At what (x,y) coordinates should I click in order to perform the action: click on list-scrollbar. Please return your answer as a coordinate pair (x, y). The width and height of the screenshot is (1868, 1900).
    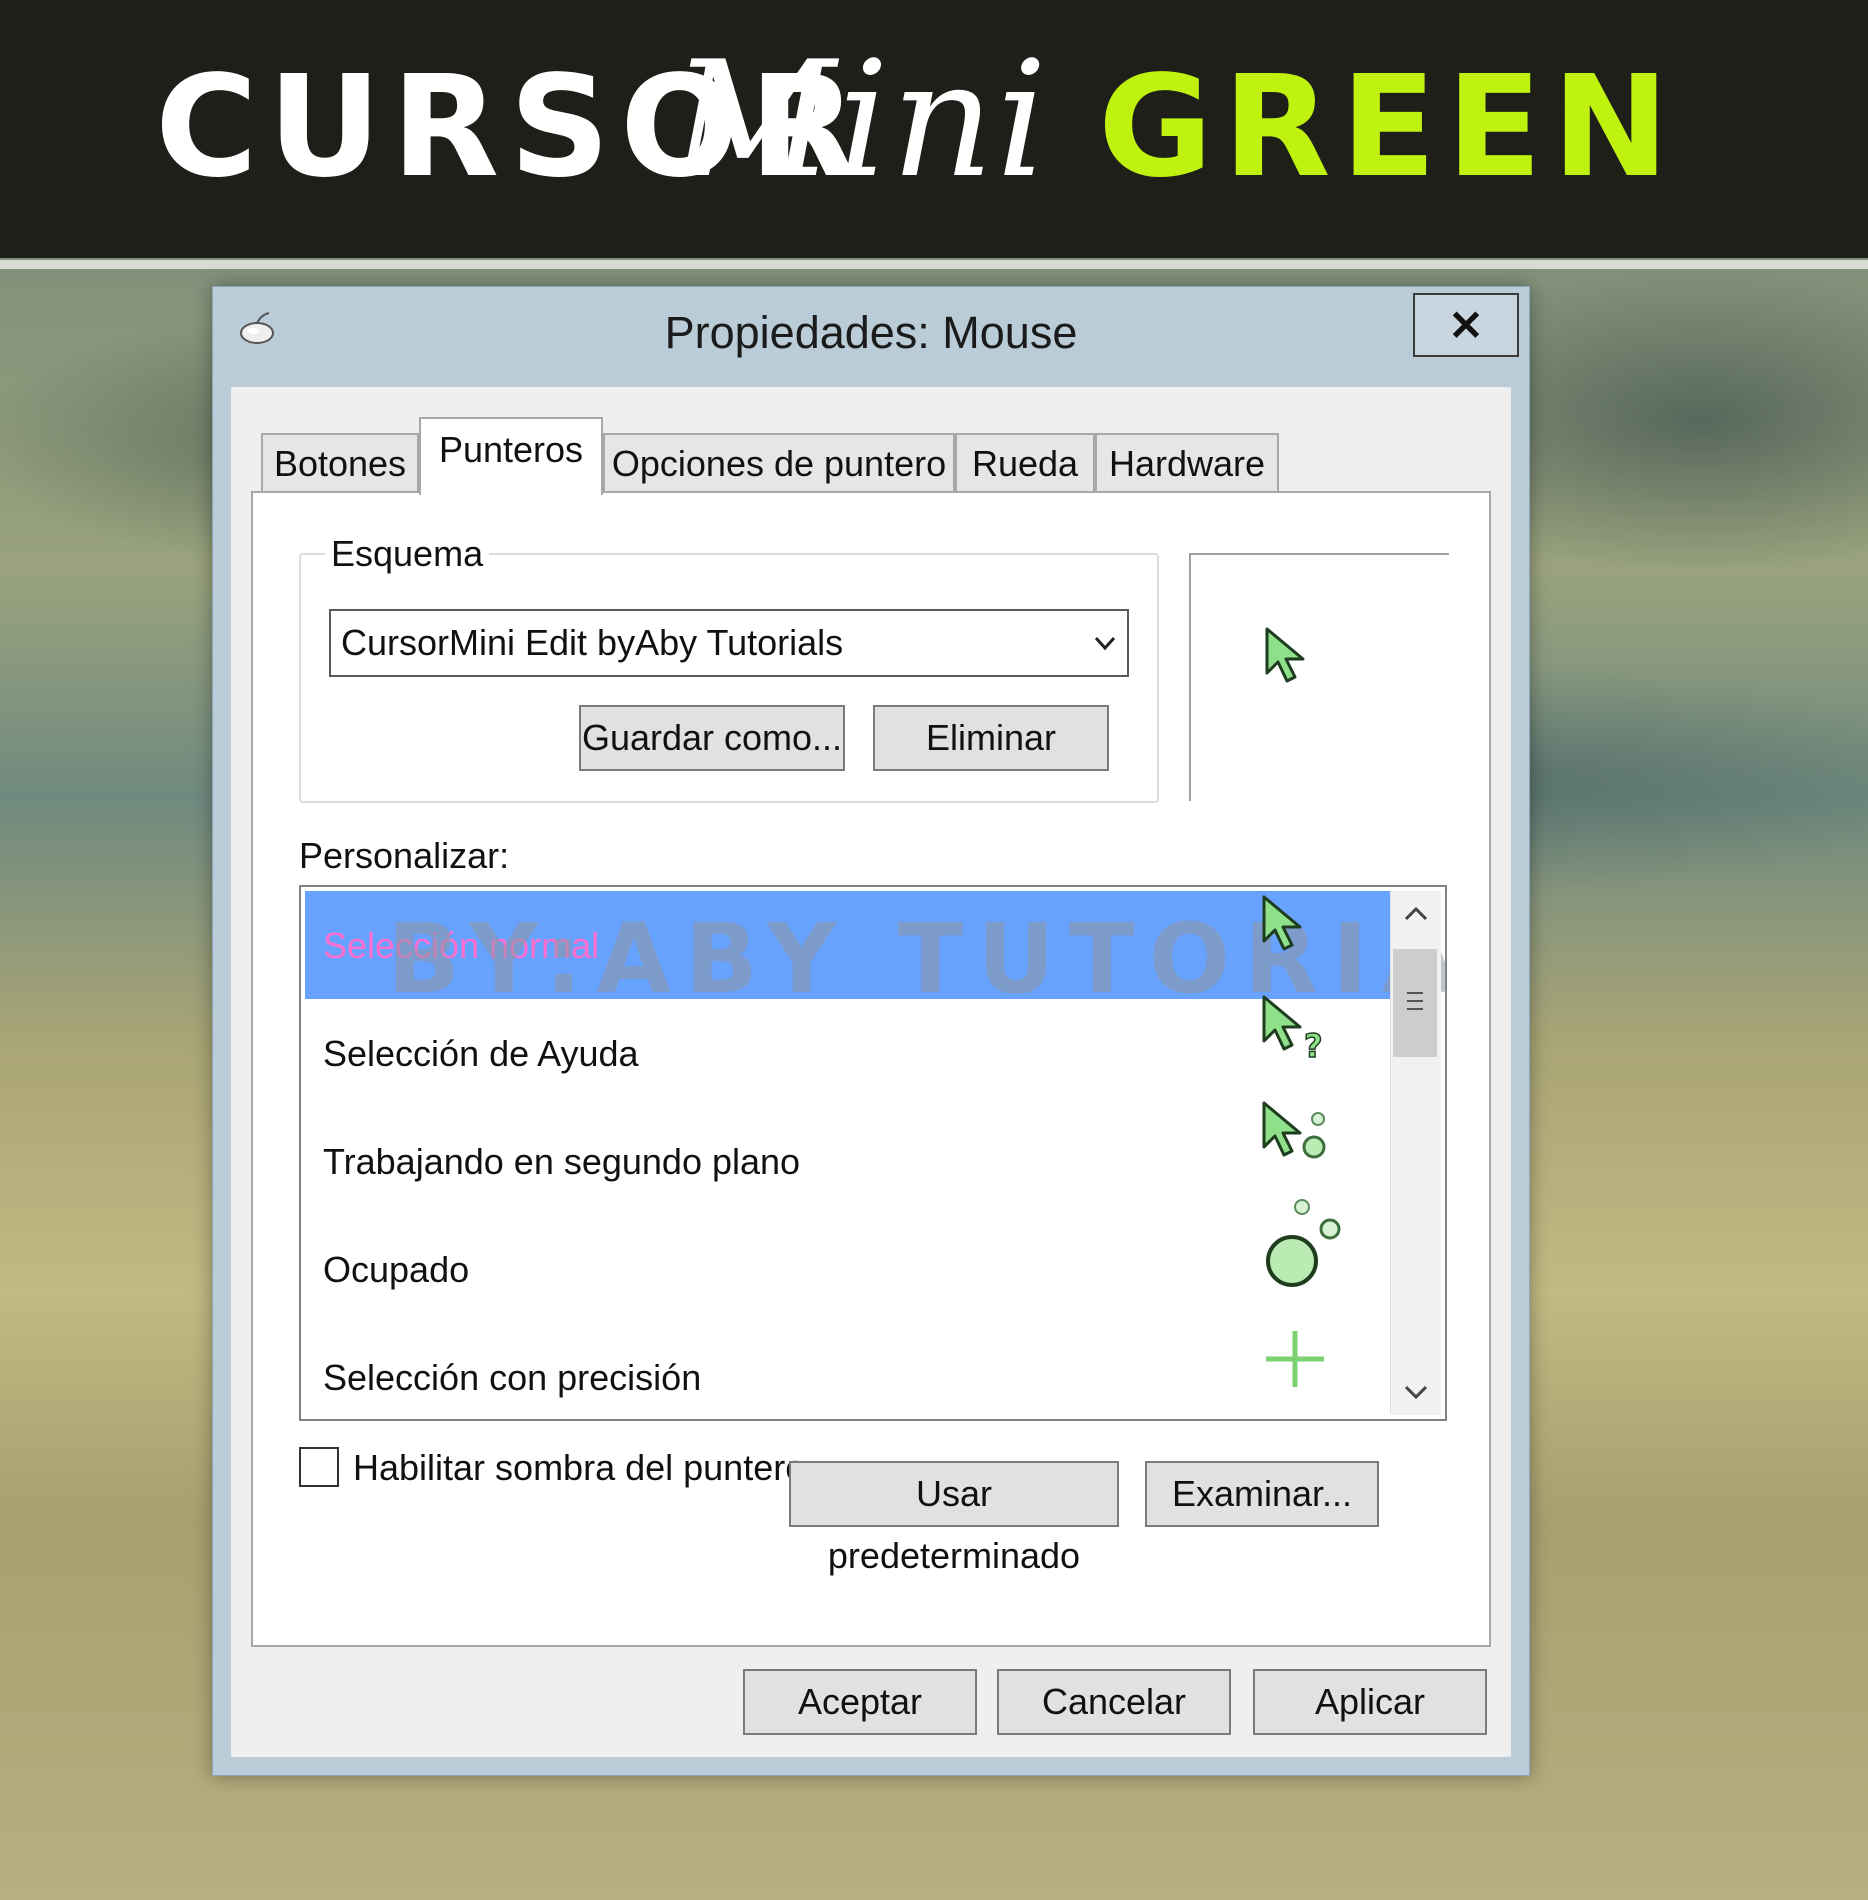
    Looking at the image, I should click on (1415, 1153).